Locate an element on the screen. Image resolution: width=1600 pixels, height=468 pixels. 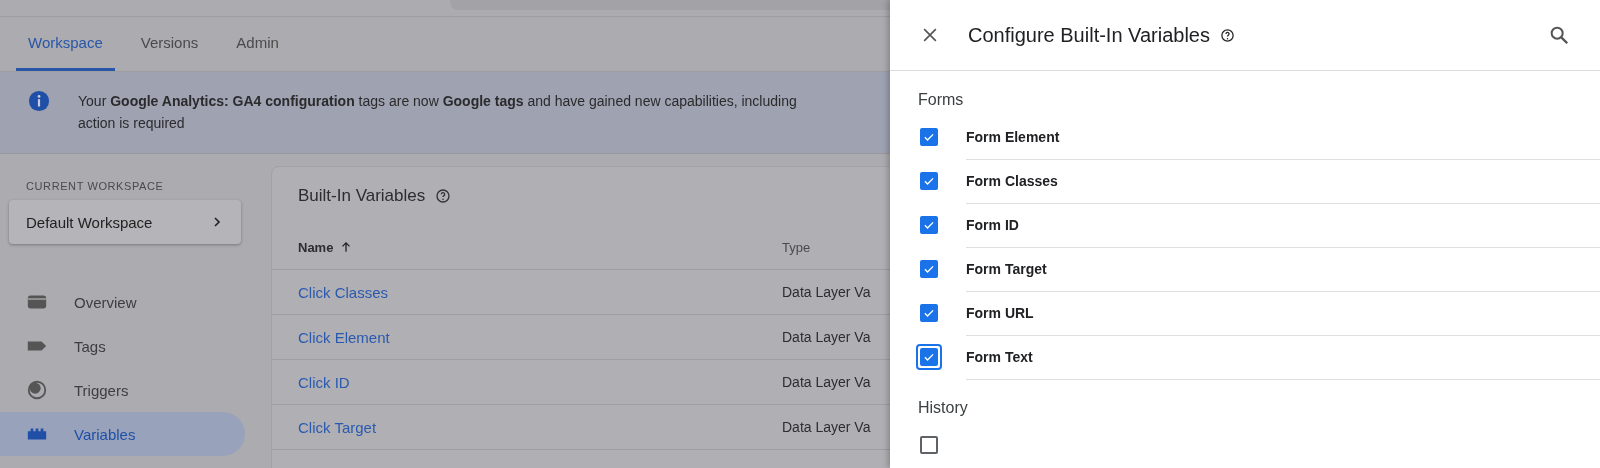
checkbox-label: Form Classes is located at coordinates (1012, 180).